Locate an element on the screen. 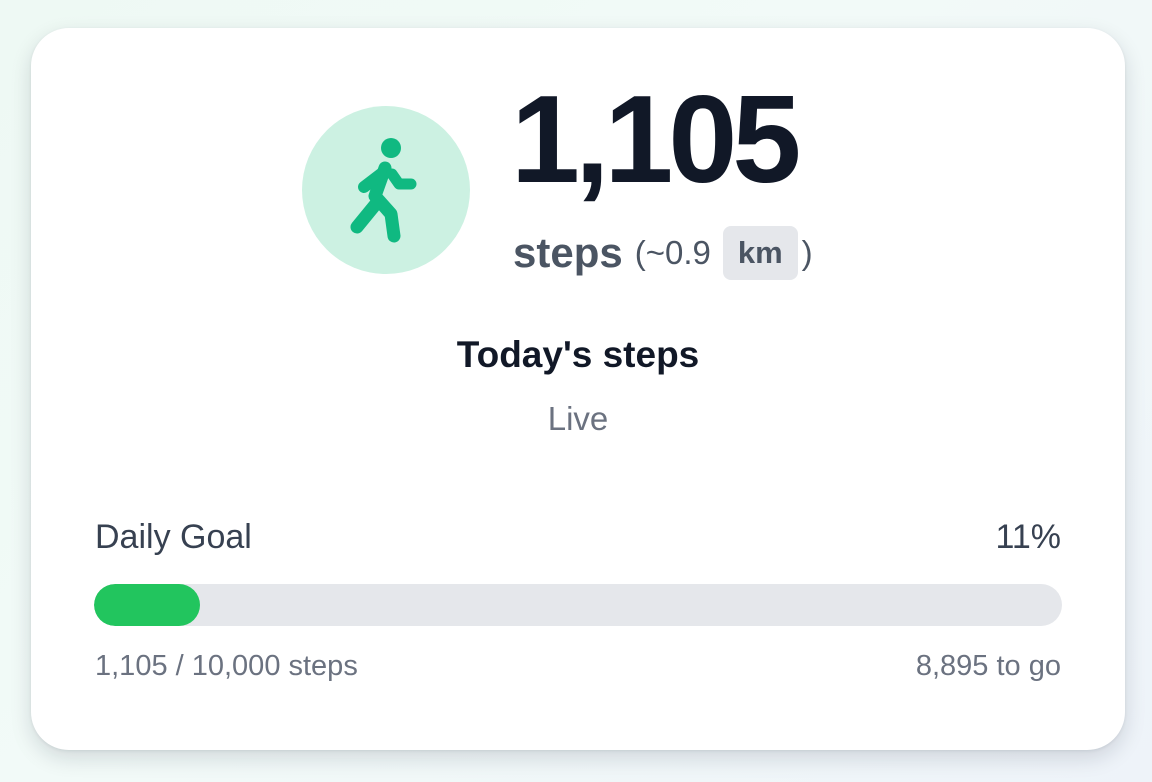  step-details: steps (~ 0.9 km ) is located at coordinates (663, 253).